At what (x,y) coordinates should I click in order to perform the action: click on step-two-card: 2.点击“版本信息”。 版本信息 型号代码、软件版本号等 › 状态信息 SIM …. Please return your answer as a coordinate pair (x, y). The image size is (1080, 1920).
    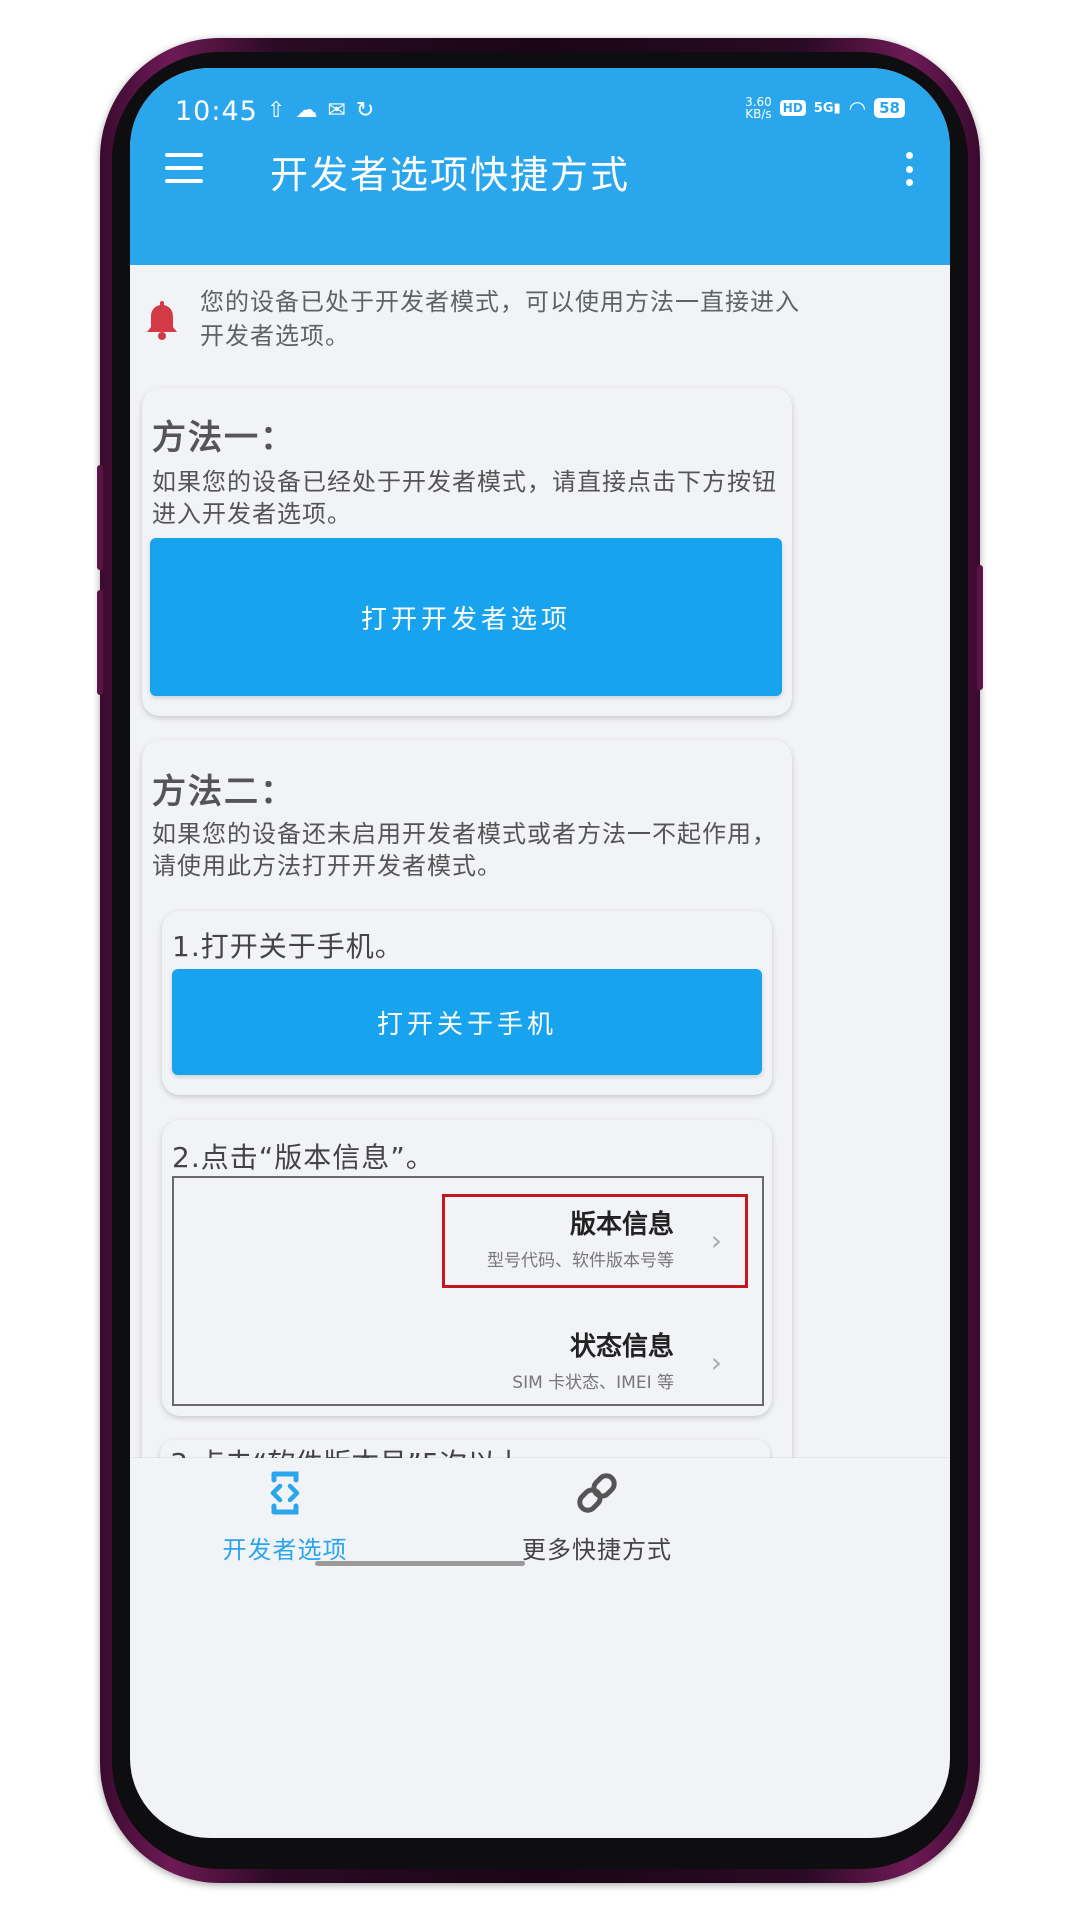
    Looking at the image, I should click on (467, 1268).